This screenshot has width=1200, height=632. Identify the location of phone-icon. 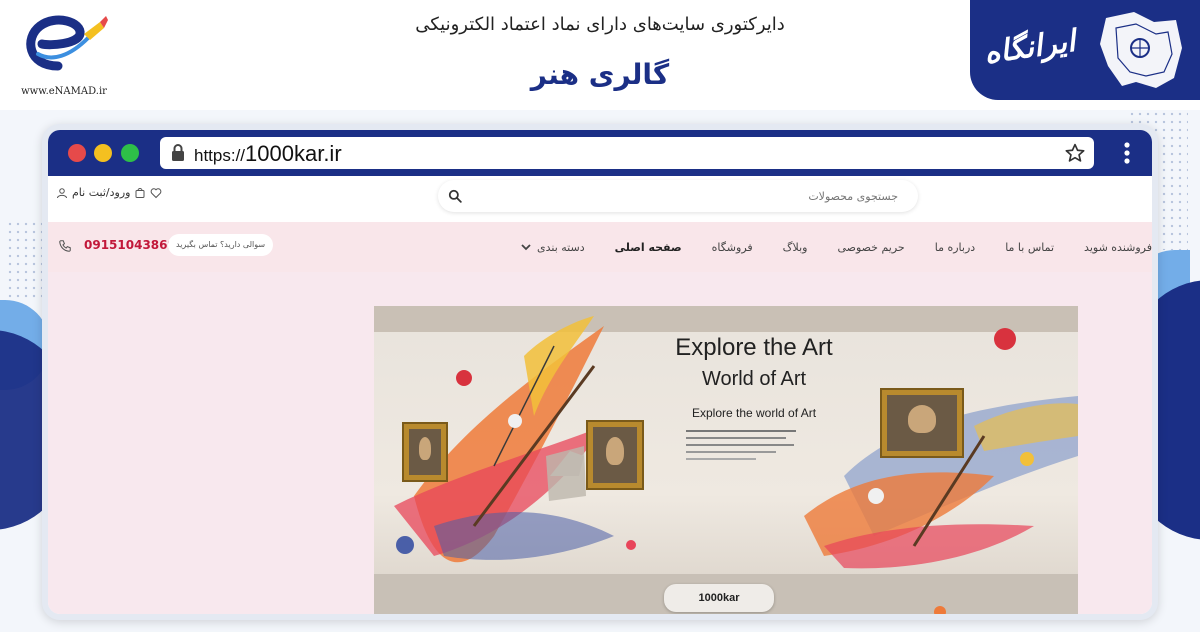
(65, 246).